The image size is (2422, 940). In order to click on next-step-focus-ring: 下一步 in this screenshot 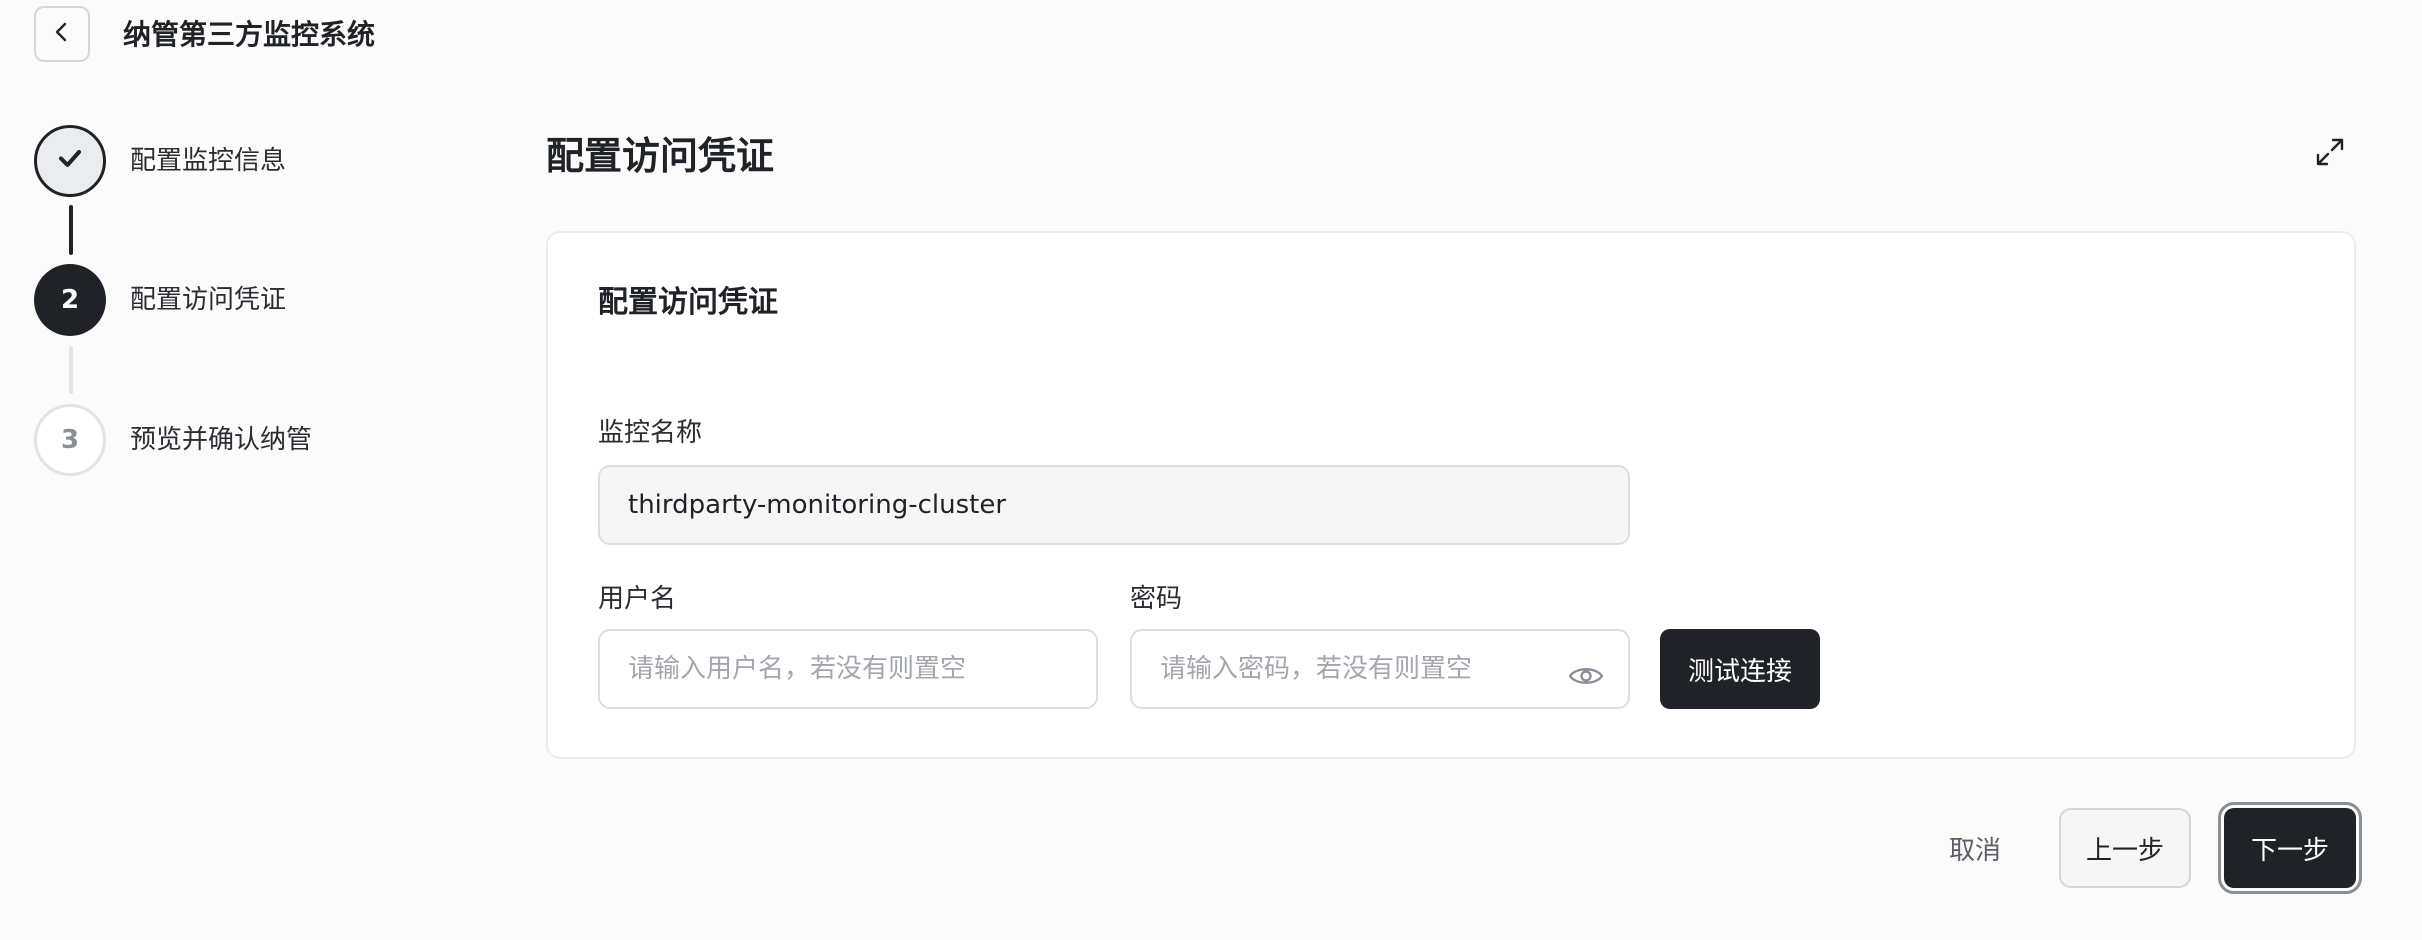, I will do `click(2290, 848)`.